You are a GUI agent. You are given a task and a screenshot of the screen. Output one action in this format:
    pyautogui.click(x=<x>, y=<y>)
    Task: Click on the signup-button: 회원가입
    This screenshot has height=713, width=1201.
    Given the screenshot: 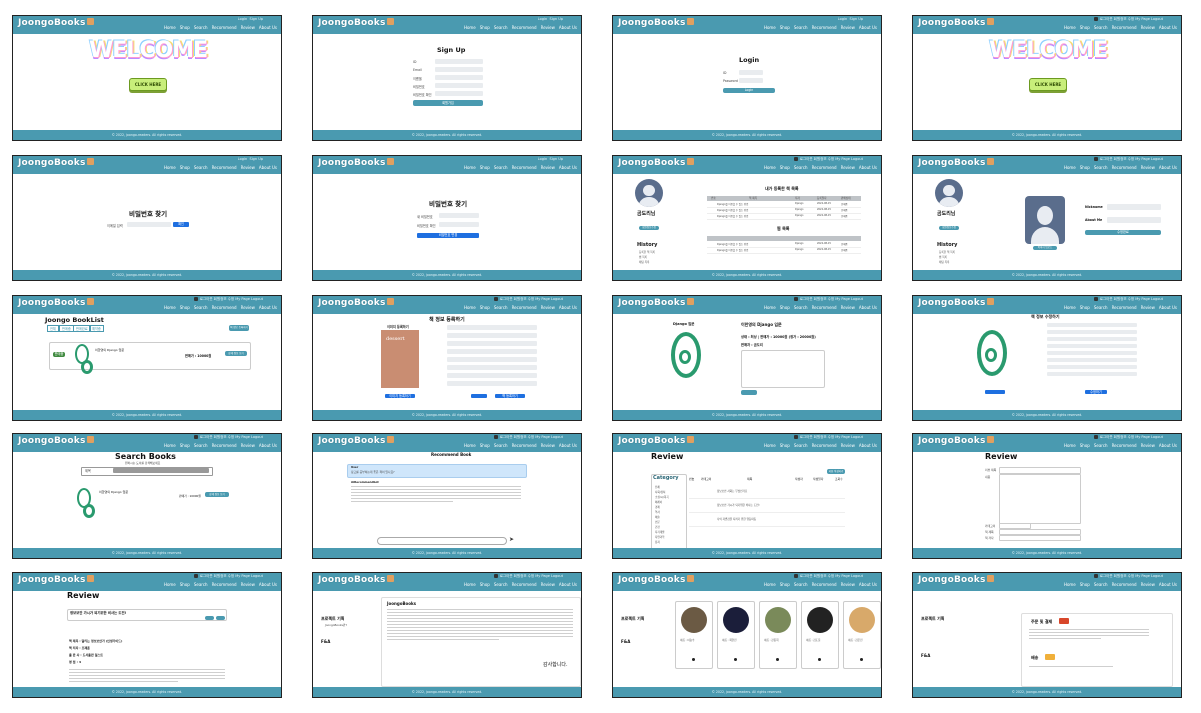 What is the action you would take?
    pyautogui.click(x=448, y=103)
    